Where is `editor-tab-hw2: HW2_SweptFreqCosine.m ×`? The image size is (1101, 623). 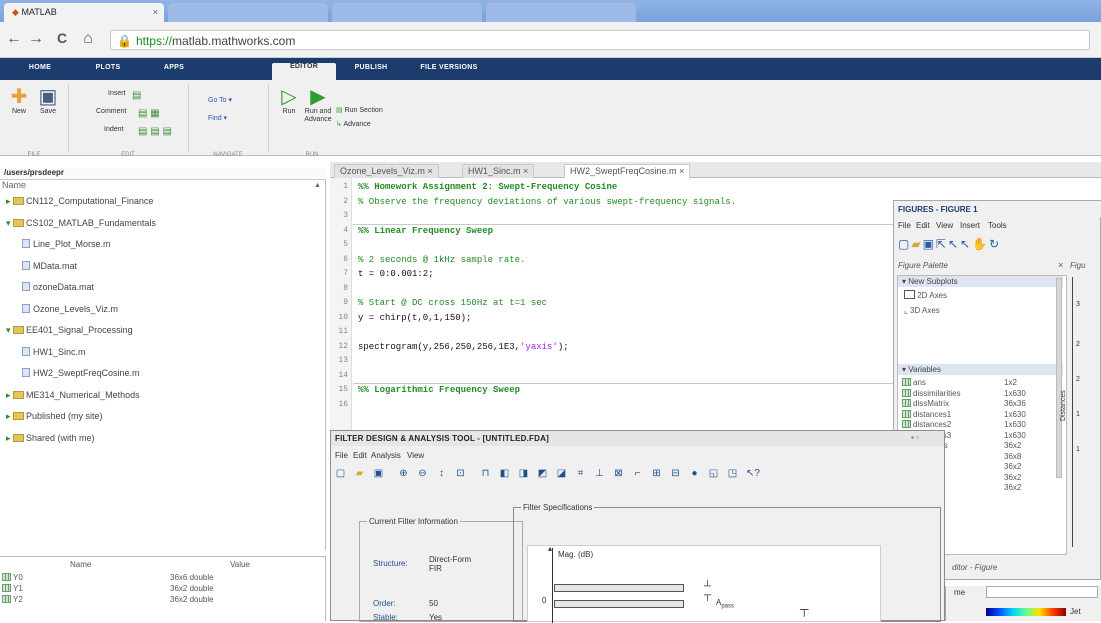
editor-tab-hw2: HW2_SweptFreqCosine.m × is located at coordinates (627, 171).